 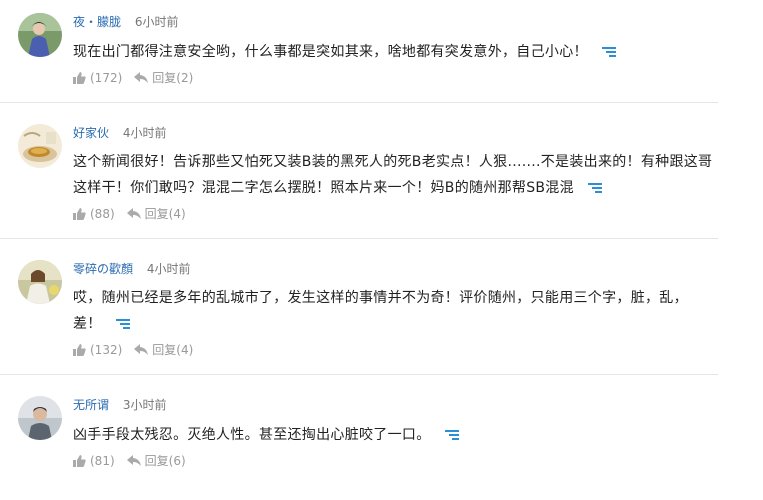 I want to click on comment-meta: 零碎の歡顏 4小时前, so click(x=131, y=269).